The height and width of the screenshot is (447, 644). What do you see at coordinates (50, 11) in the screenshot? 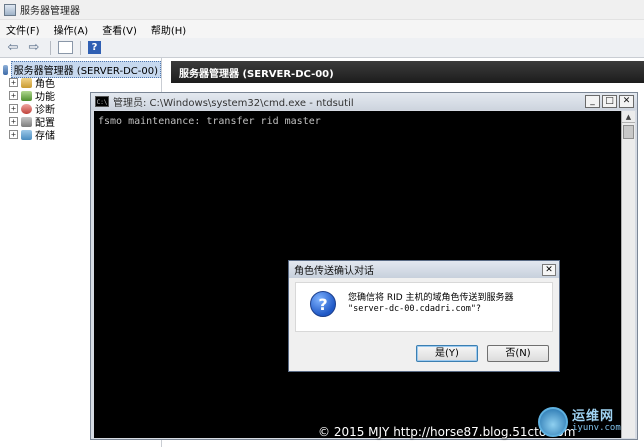
I see `window-title: 服务器管理器` at bounding box center [50, 11].